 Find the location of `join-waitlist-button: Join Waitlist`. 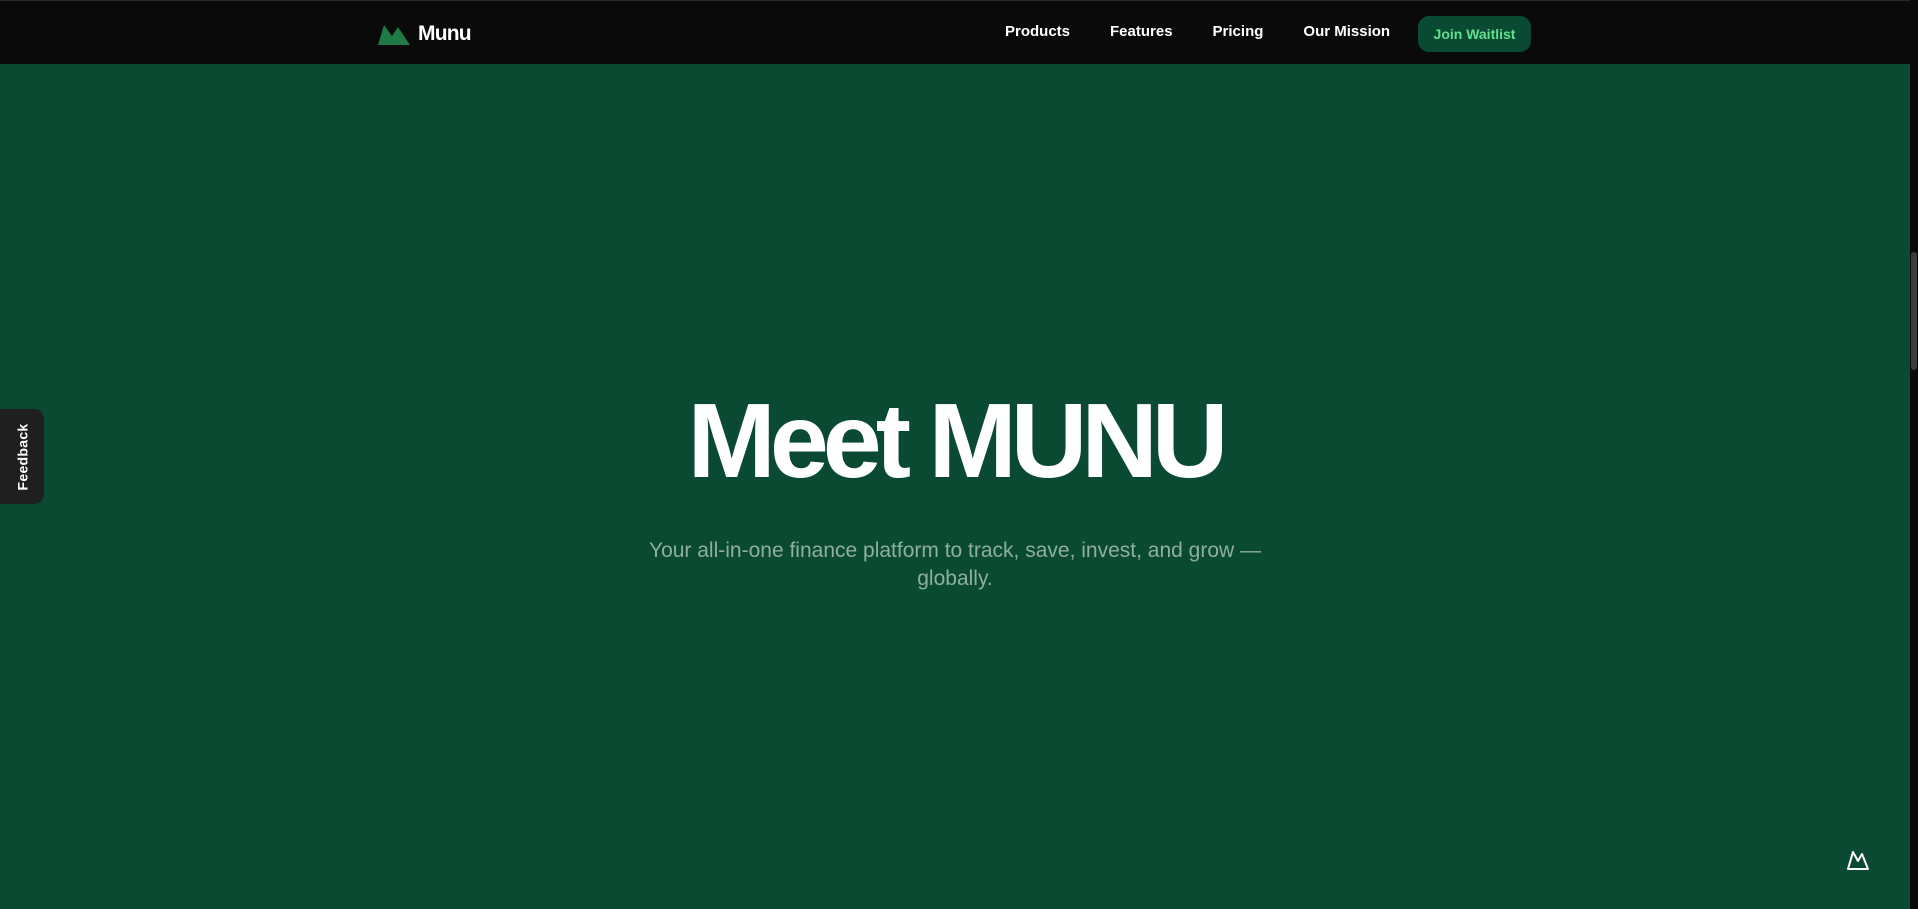

join-waitlist-button: Join Waitlist is located at coordinates (1474, 34).